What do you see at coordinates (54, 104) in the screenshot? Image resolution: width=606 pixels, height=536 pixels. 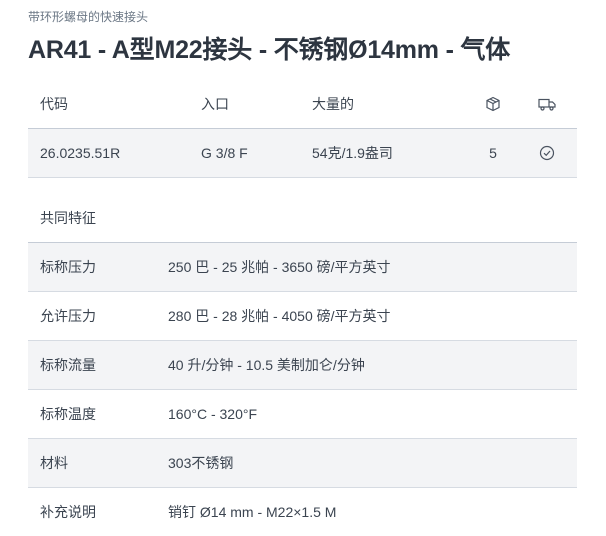 I see `header-code: 代码` at bounding box center [54, 104].